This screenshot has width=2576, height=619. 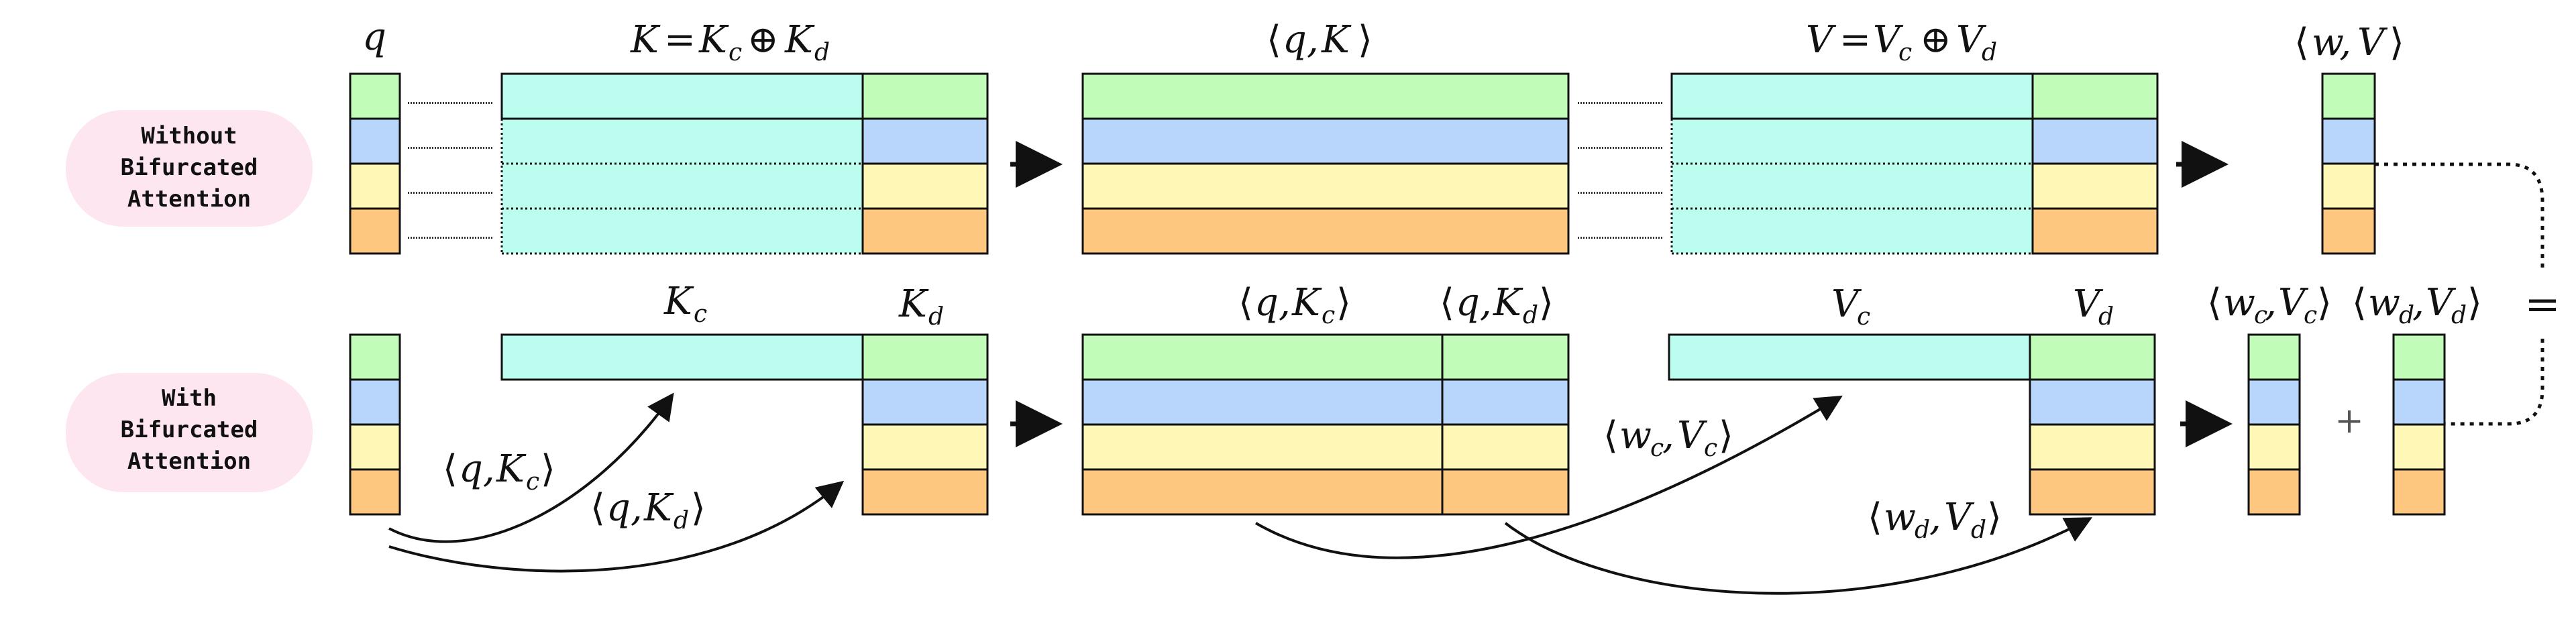 What do you see at coordinates (2542, 304) in the screenshot?
I see `equals-sign: =` at bounding box center [2542, 304].